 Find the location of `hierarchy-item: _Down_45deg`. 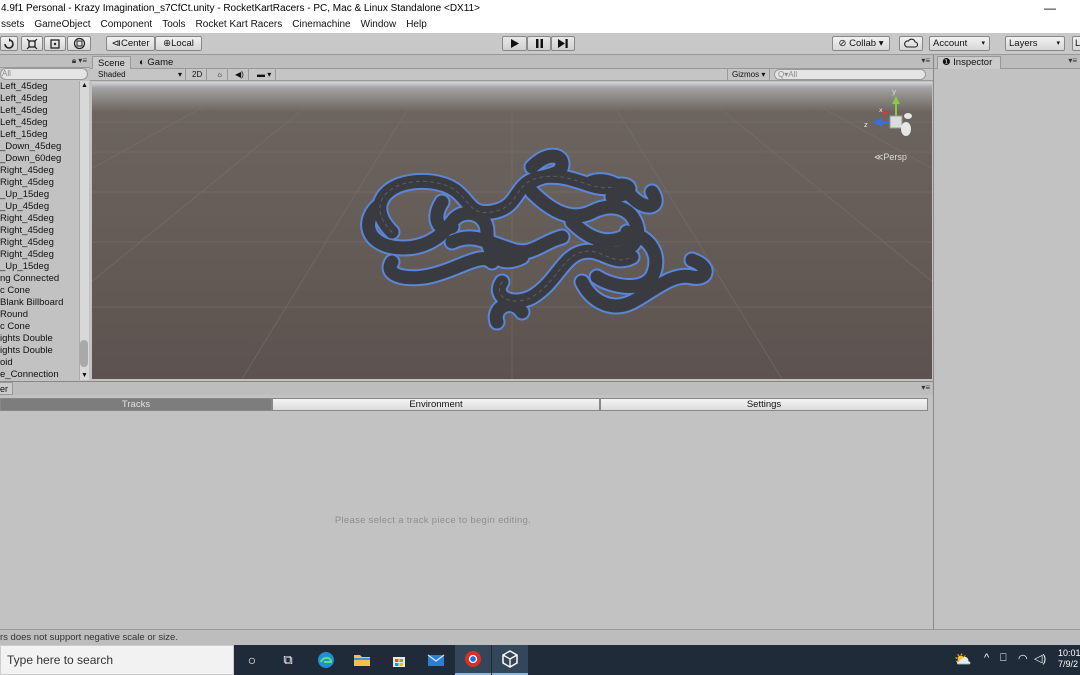

hierarchy-item: _Down_45deg is located at coordinates (39, 147).